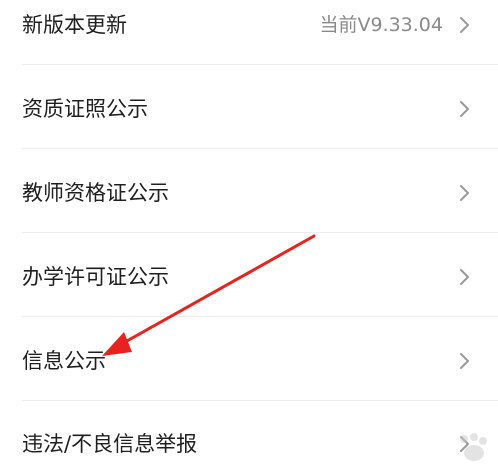 The image size is (498, 469). I want to click on list-item-label: 信息公示, so click(64, 361).